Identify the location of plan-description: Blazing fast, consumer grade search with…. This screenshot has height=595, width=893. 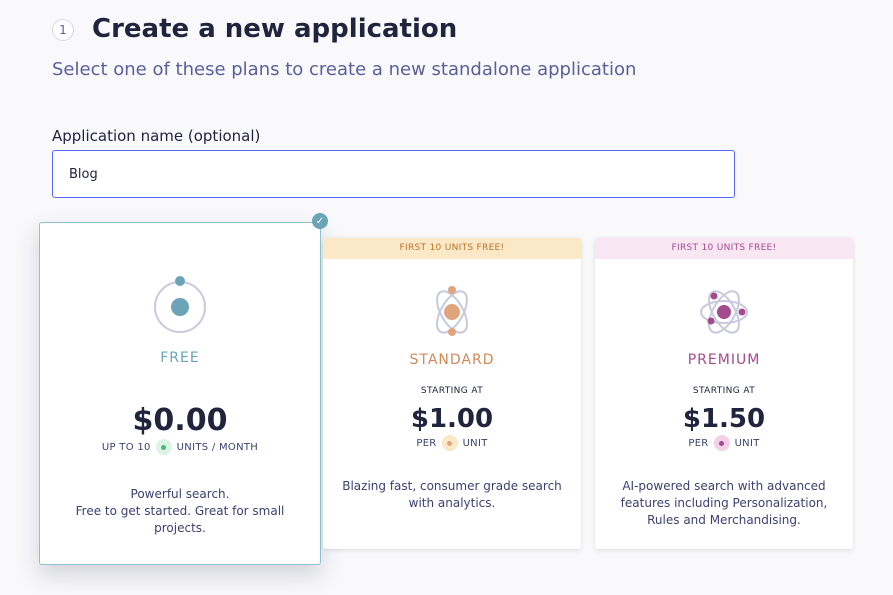
(452, 494).